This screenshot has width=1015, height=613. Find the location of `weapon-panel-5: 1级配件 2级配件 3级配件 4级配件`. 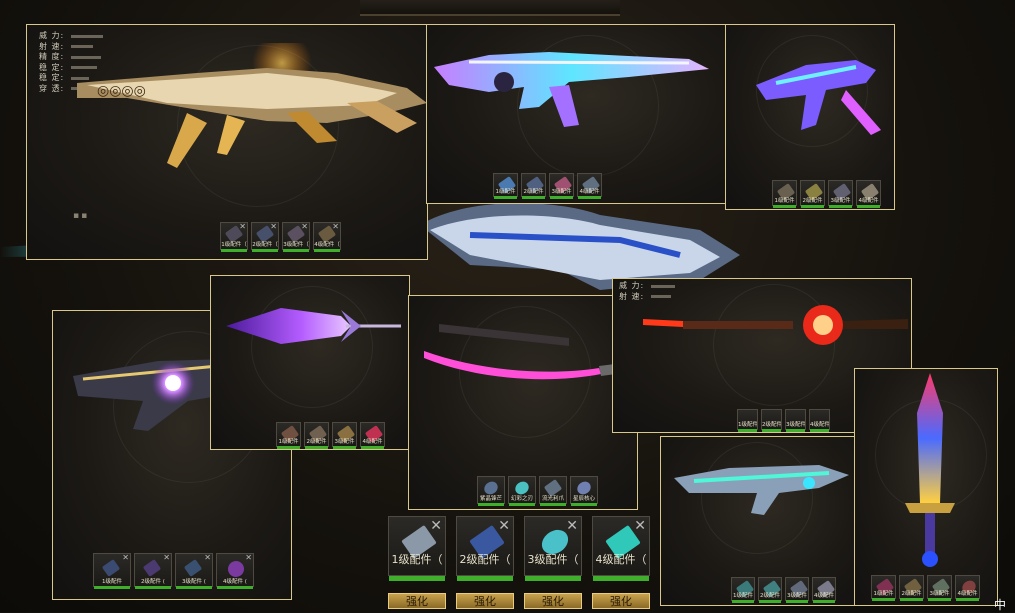

weapon-panel-5: 1级配件 2级配件 3级配件 4级配件 is located at coordinates (310, 362).